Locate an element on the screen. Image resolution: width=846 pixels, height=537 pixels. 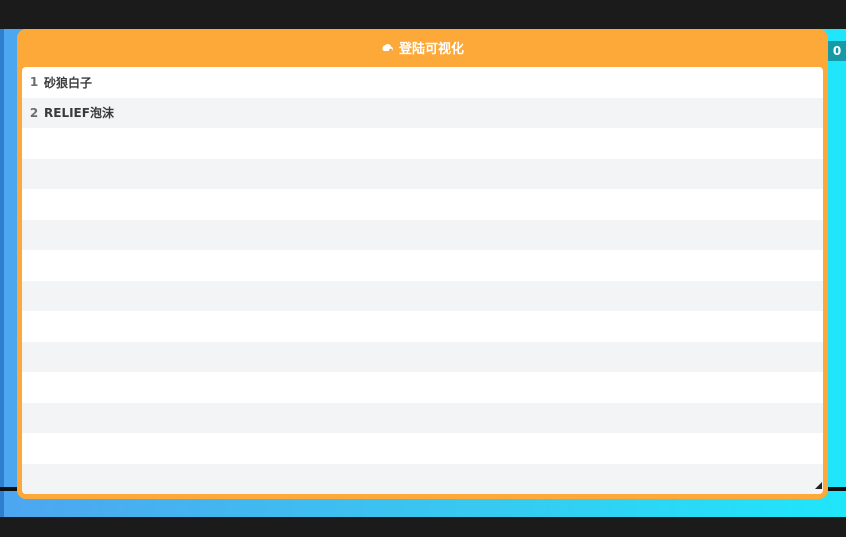
resize-handle is located at coordinates (818, 485).